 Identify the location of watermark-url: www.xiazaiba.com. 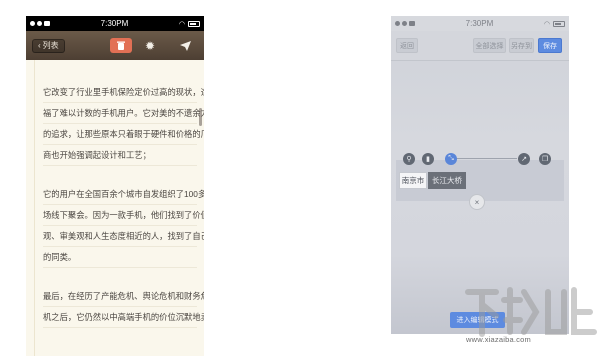
(498, 339).